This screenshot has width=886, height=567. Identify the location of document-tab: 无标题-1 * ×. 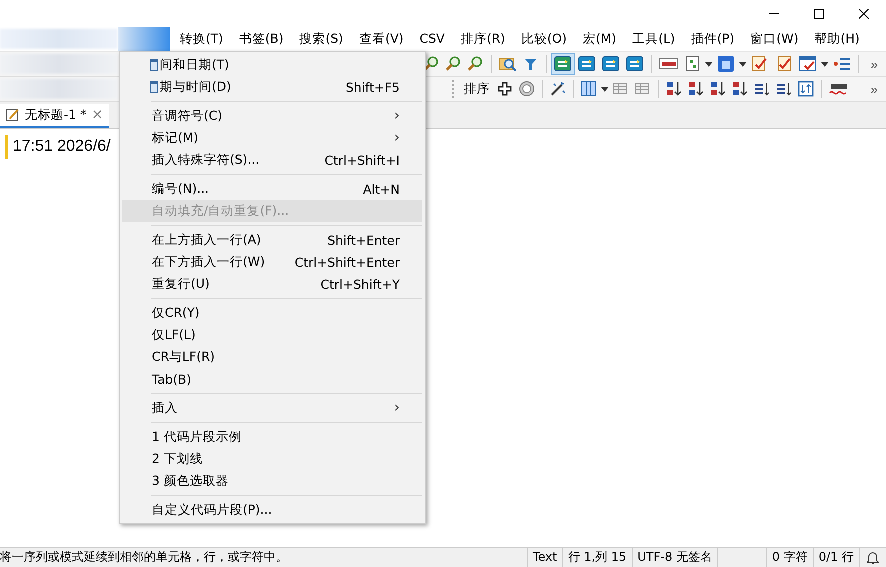
(55, 116).